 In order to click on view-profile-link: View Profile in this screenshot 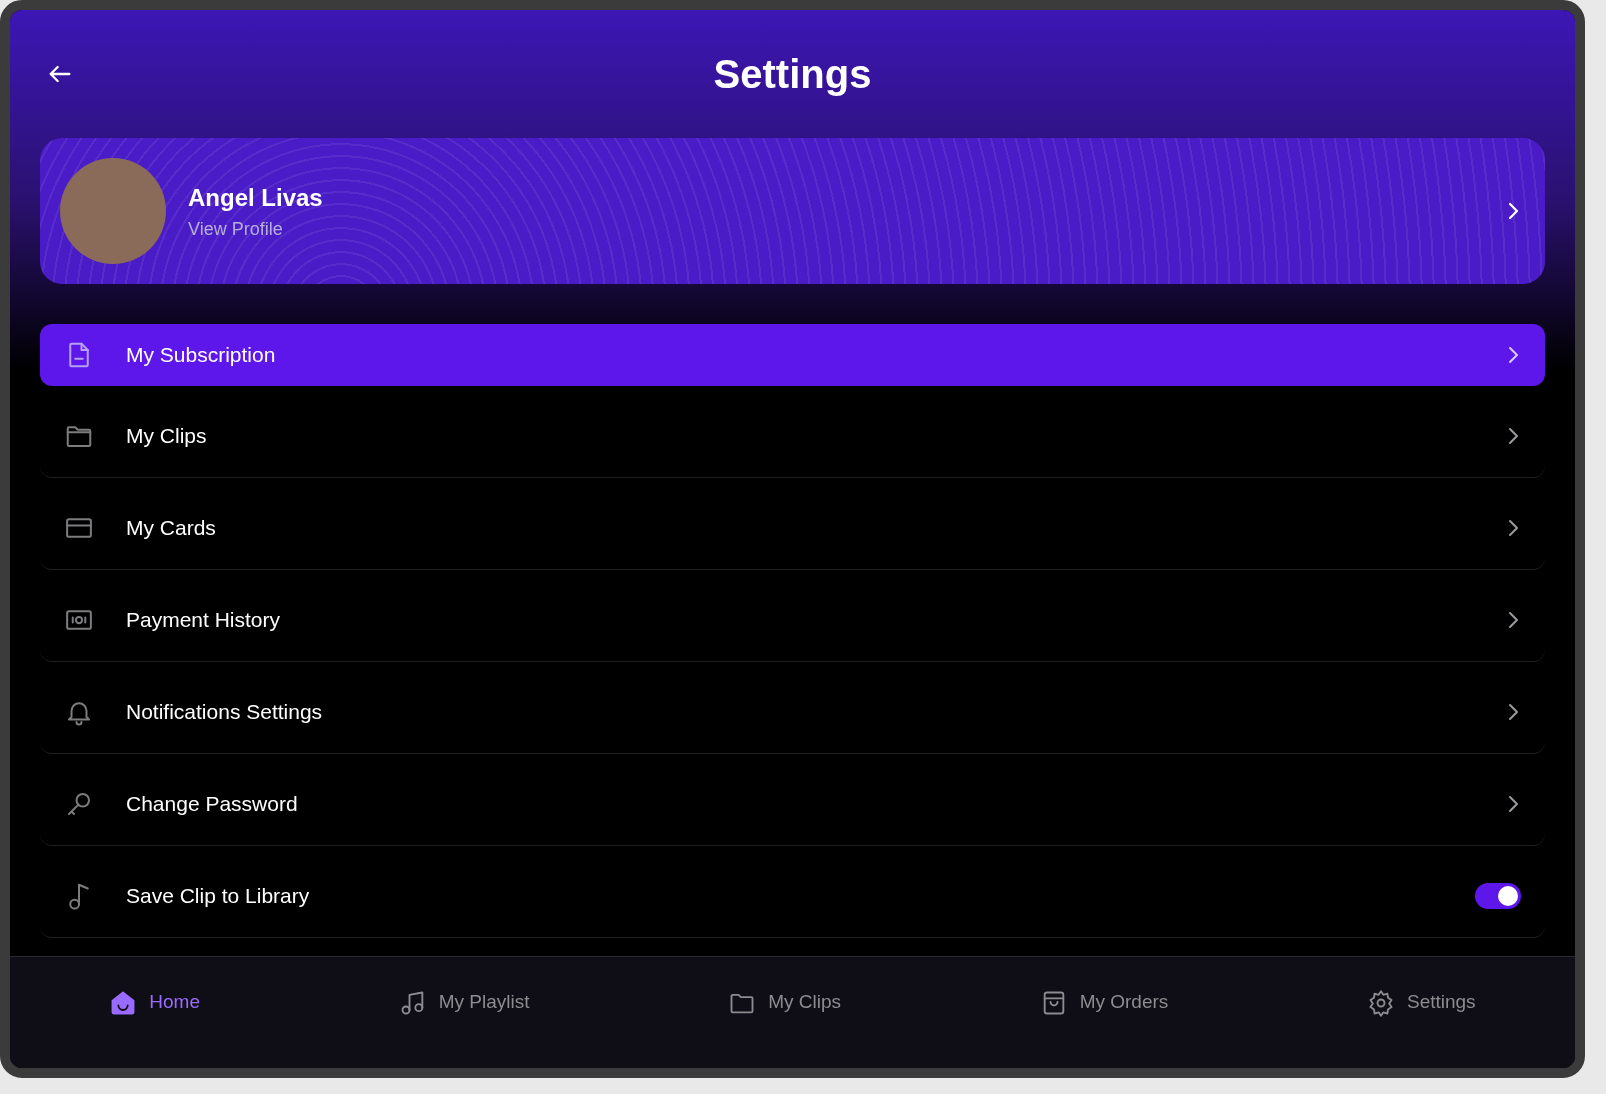, I will do `click(236, 229)`.